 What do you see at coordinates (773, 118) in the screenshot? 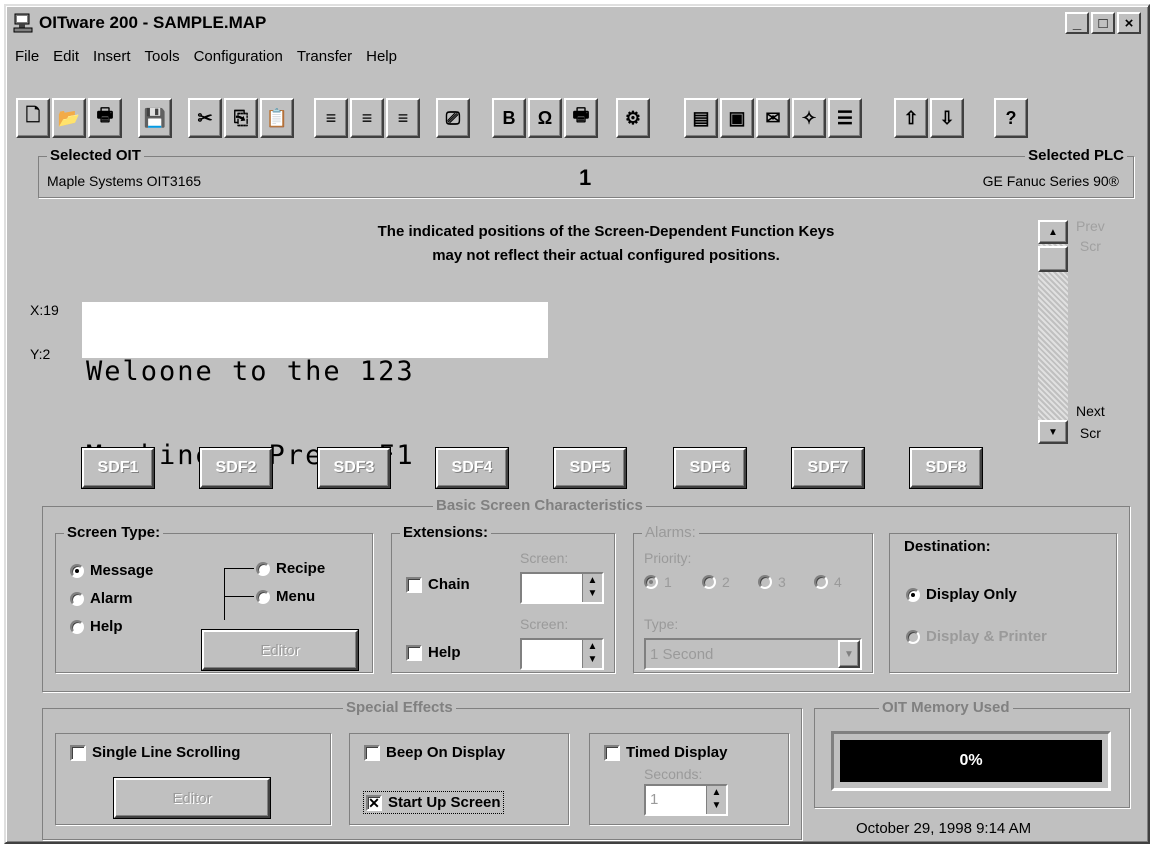
I see `message-button: ✉` at bounding box center [773, 118].